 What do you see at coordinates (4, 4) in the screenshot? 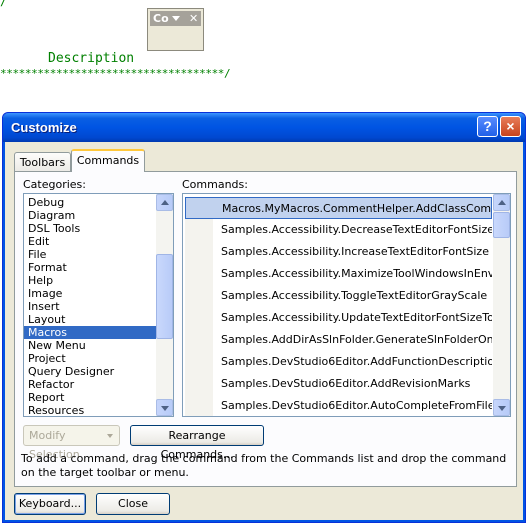
I see `code-fragment-top: /` at bounding box center [4, 4].